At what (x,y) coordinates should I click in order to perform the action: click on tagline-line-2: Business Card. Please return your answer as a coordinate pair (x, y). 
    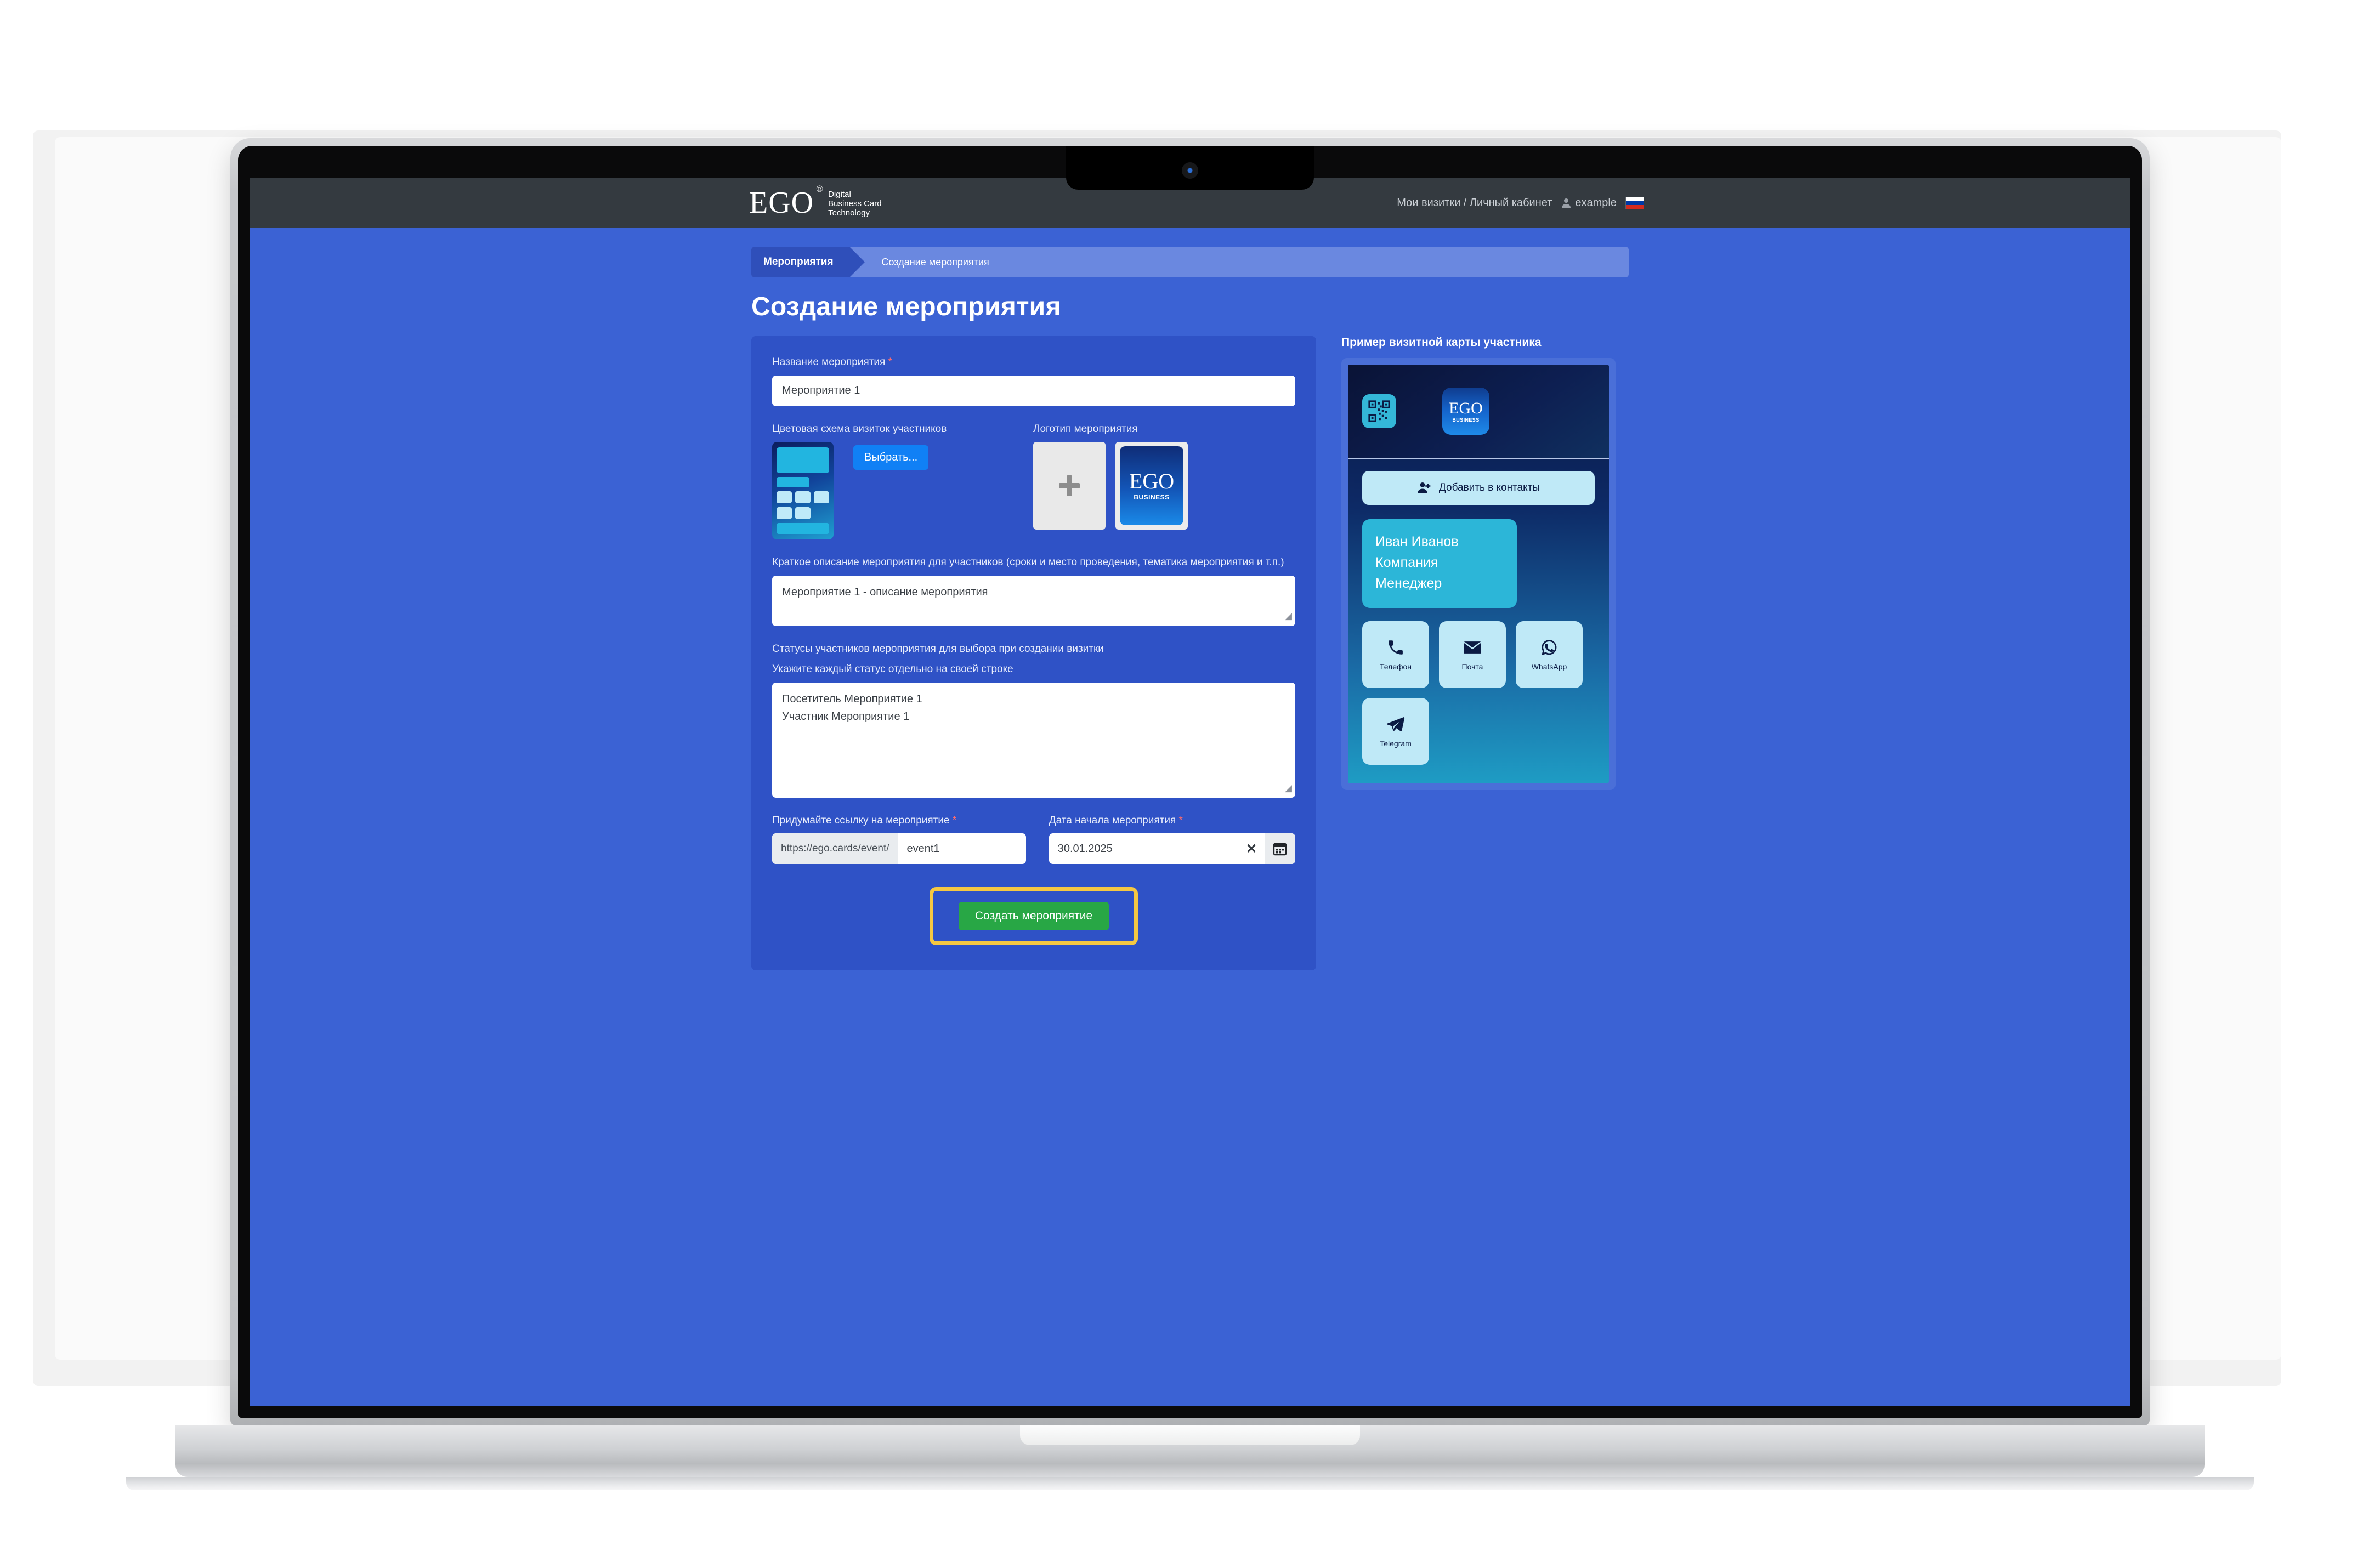
    Looking at the image, I should click on (855, 204).